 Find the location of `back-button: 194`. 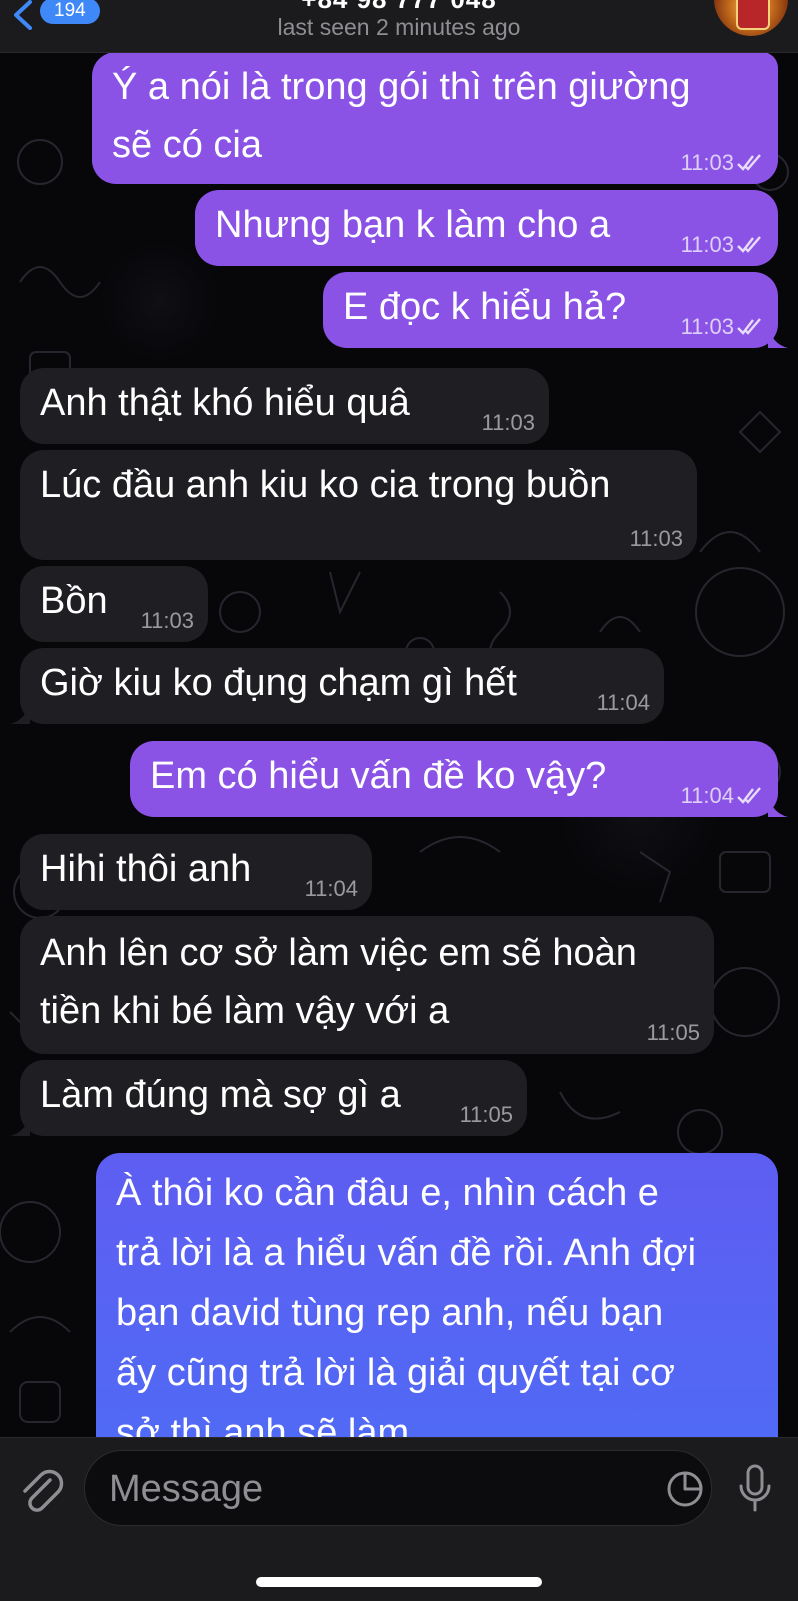

back-button: 194 is located at coordinates (54, 15).